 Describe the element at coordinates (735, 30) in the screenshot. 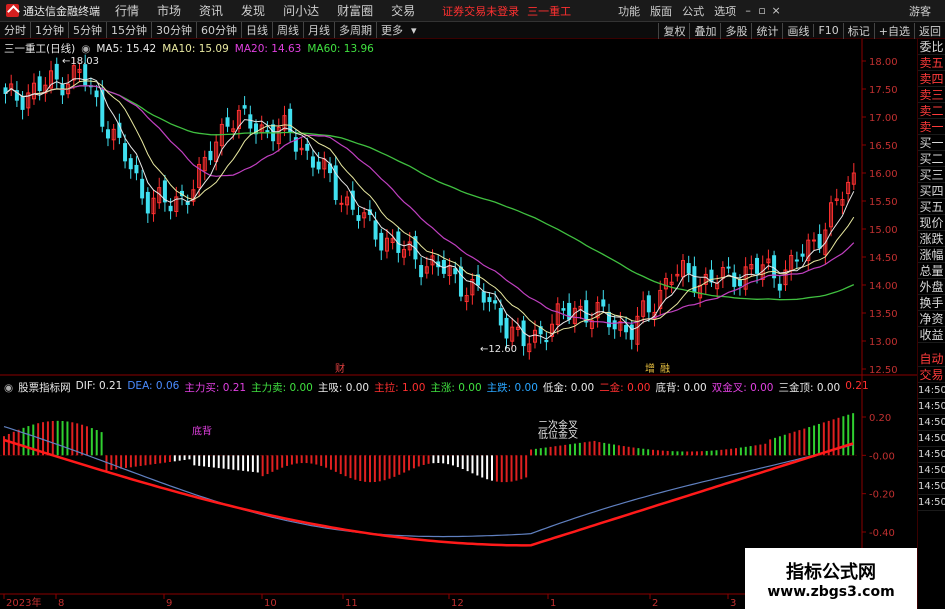

I see `multi-stock-button: 多股` at that location.